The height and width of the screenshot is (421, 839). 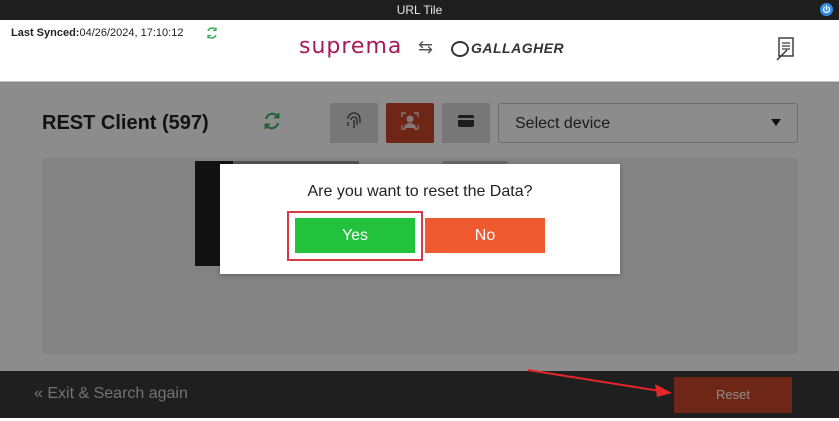 What do you see at coordinates (785, 51) in the screenshot?
I see `document-icon` at bounding box center [785, 51].